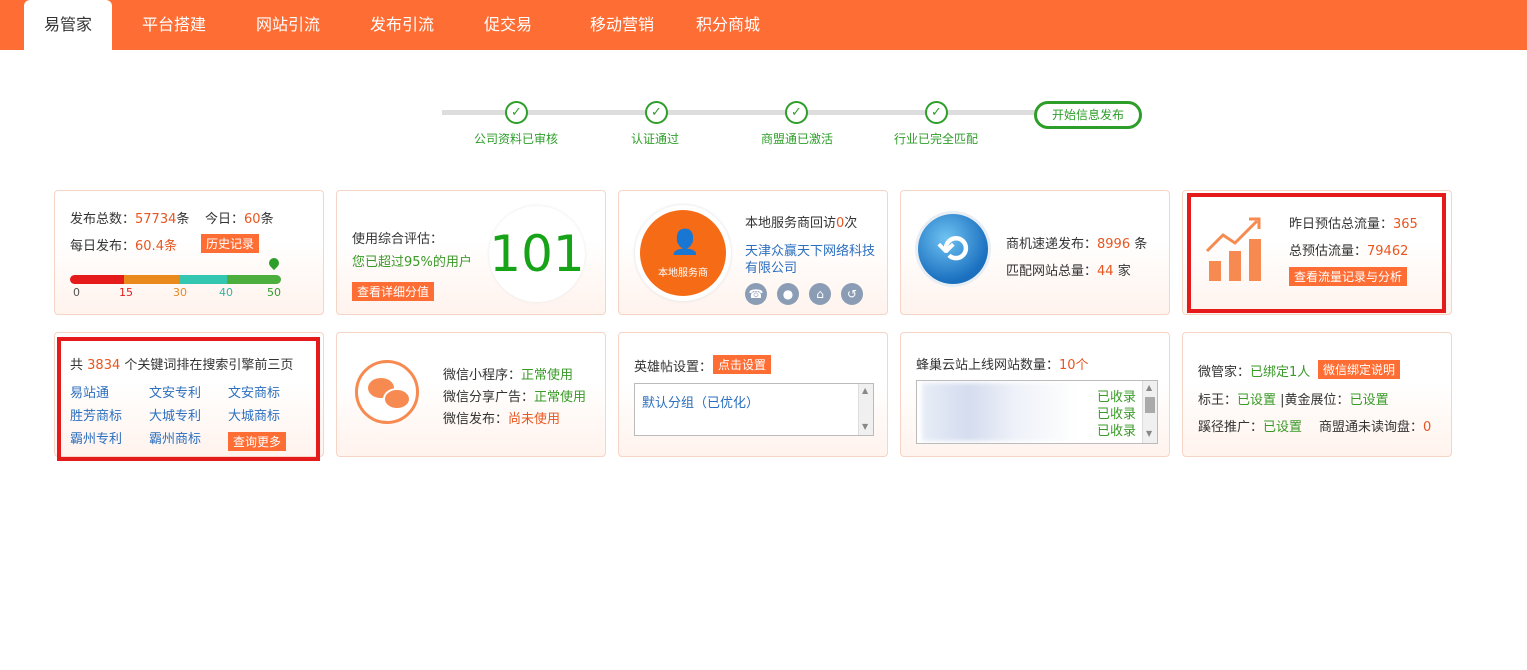 Image resolution: width=1527 pixels, height=670 pixels. Describe the element at coordinates (175, 279) in the screenshot. I see `score-gauge` at that location.